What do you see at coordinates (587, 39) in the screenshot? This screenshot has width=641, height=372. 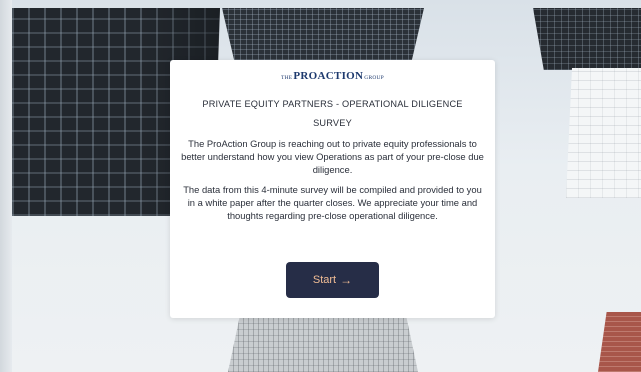 I see `building-right-dark` at bounding box center [587, 39].